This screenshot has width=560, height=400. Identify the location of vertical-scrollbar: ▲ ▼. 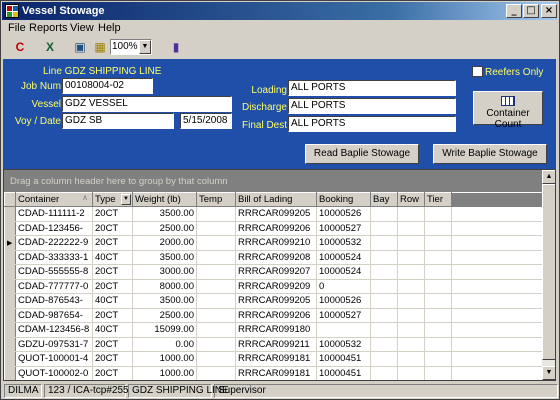
(548, 275).